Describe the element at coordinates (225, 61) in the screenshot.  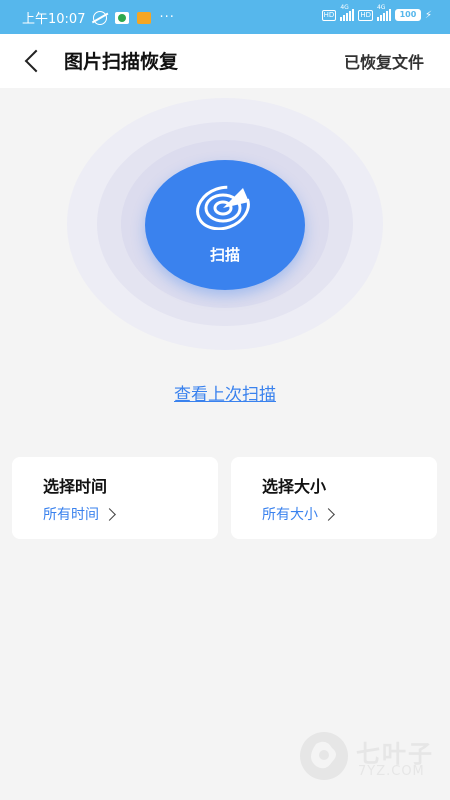
I see `app-header: 图片扫描恢复 已恢复文件` at that location.